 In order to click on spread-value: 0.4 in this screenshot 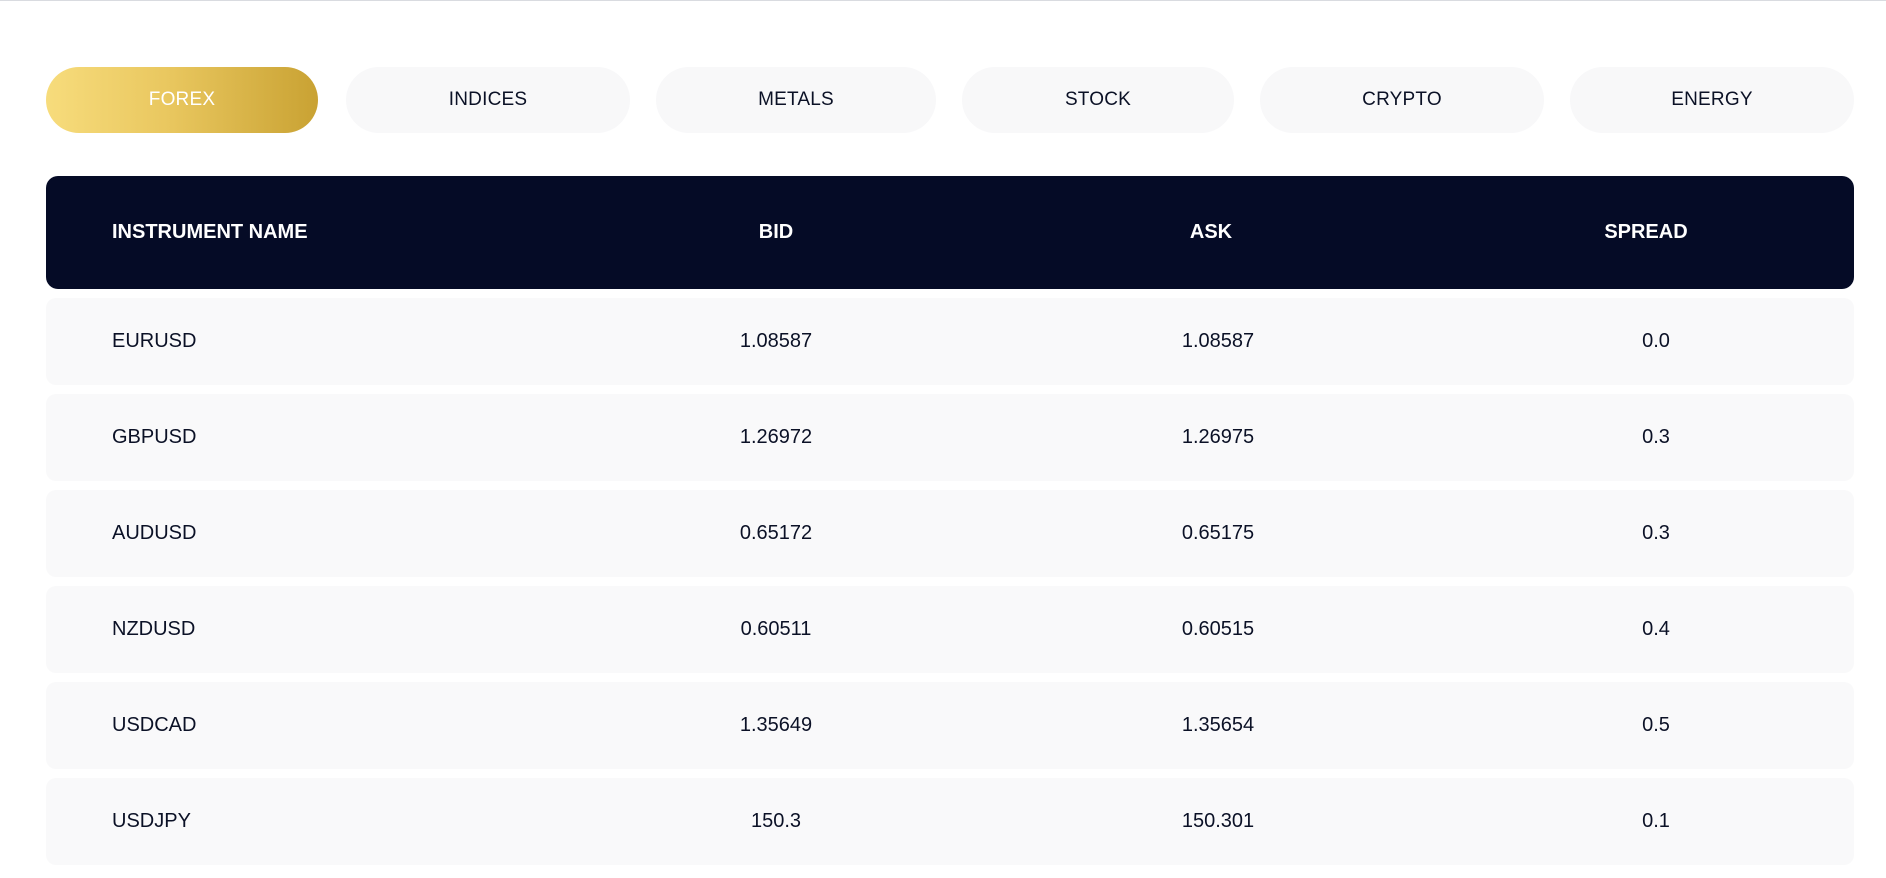, I will do `click(1656, 629)`.